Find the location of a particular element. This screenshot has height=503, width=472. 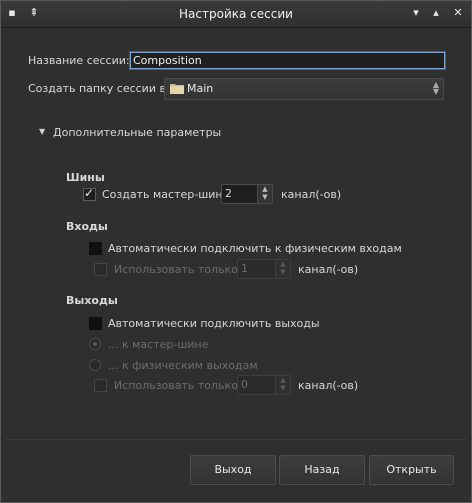

maximize-icon: ▴ is located at coordinates (436, 13).